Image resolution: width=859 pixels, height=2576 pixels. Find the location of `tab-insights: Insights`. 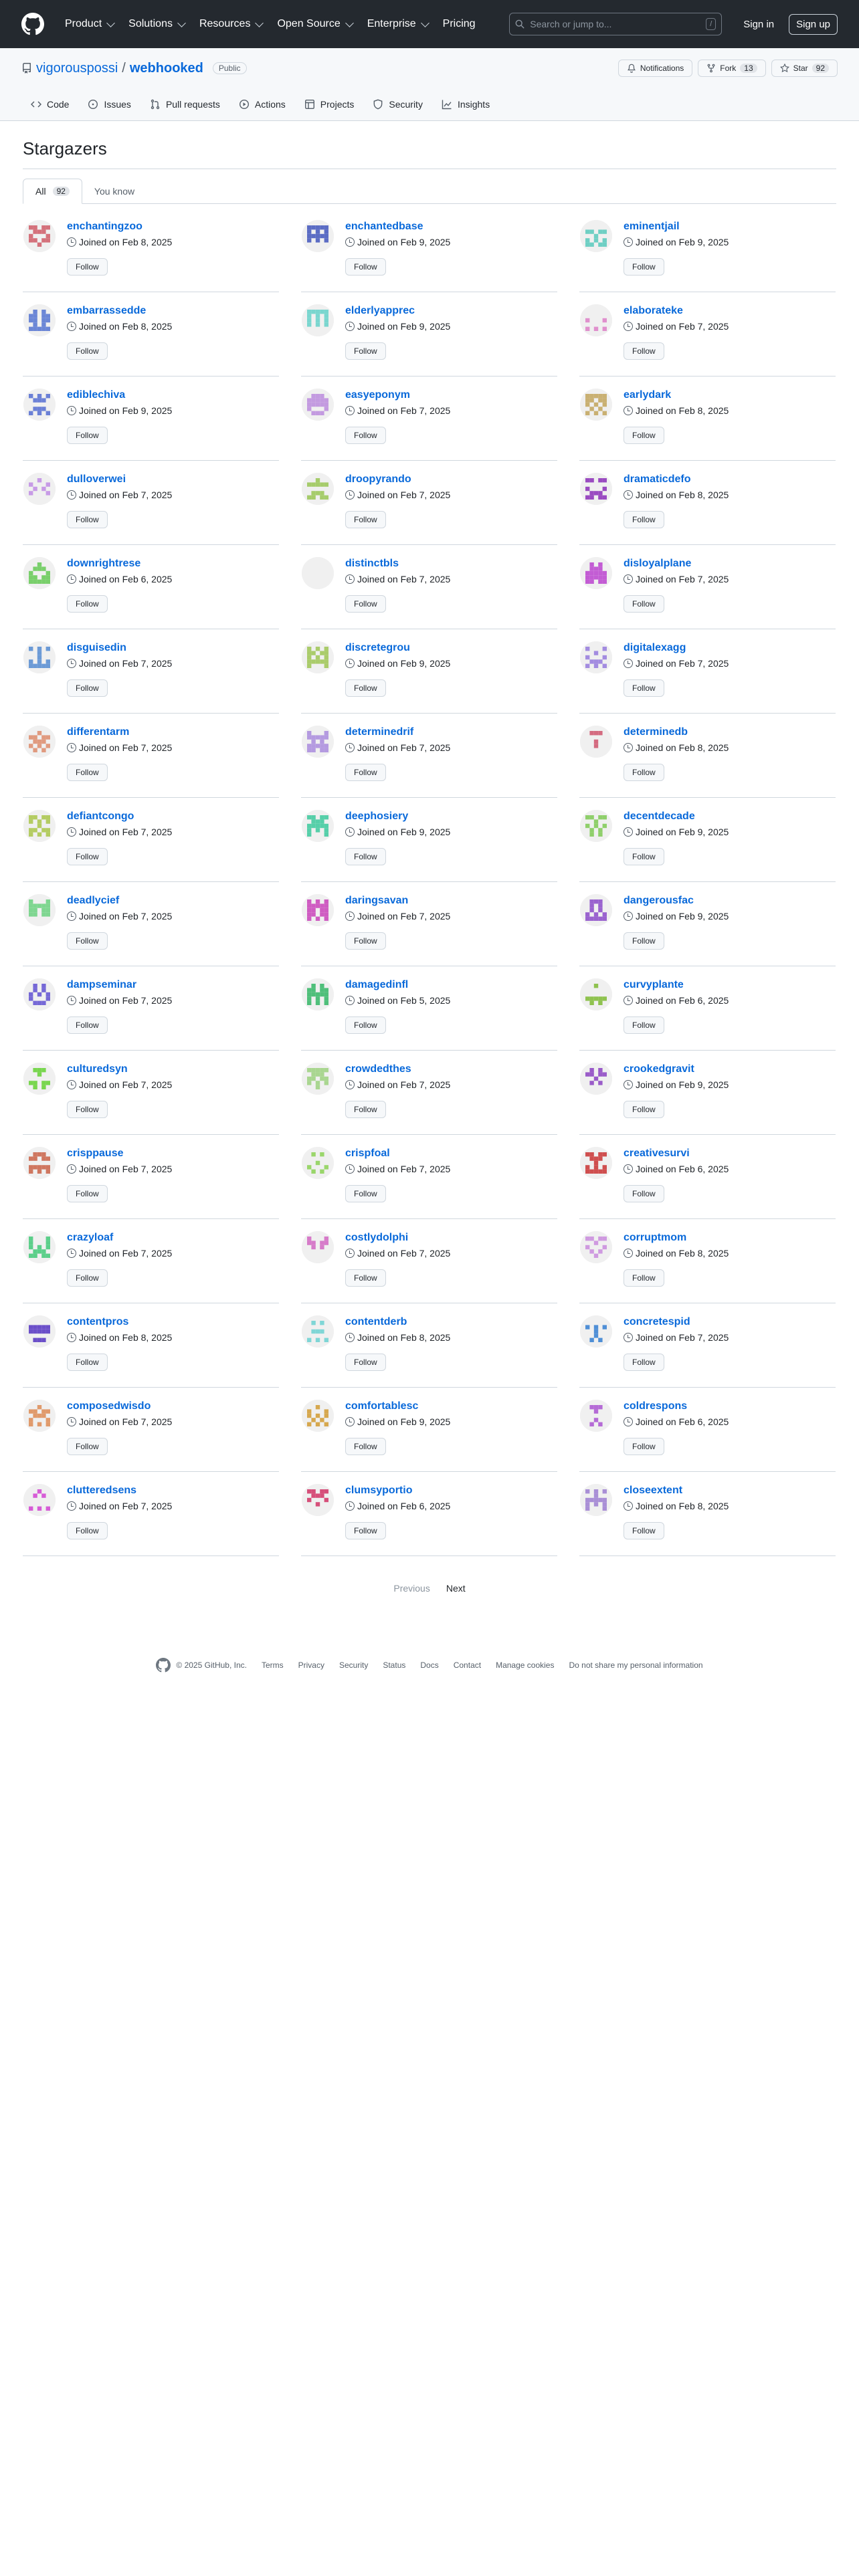

tab-insights: Insights is located at coordinates (465, 109).